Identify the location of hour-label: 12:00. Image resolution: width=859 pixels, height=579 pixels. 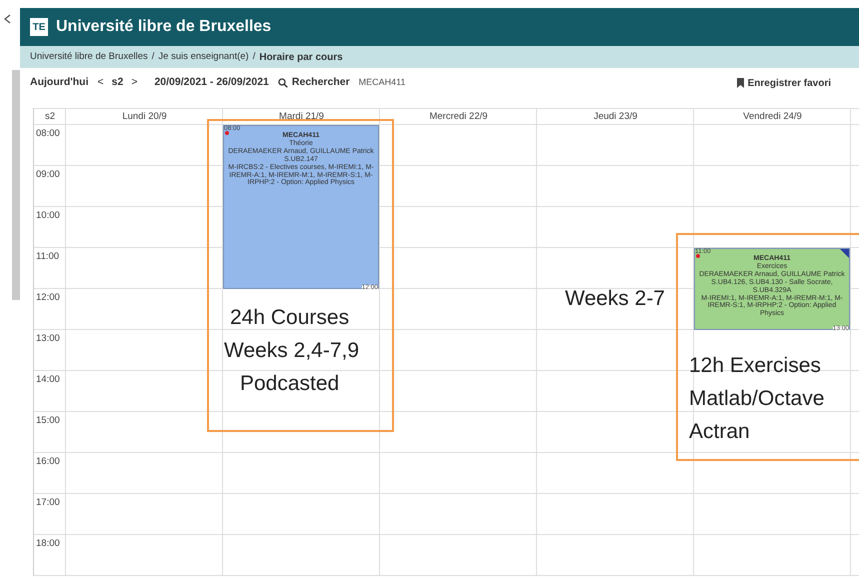
(48, 298).